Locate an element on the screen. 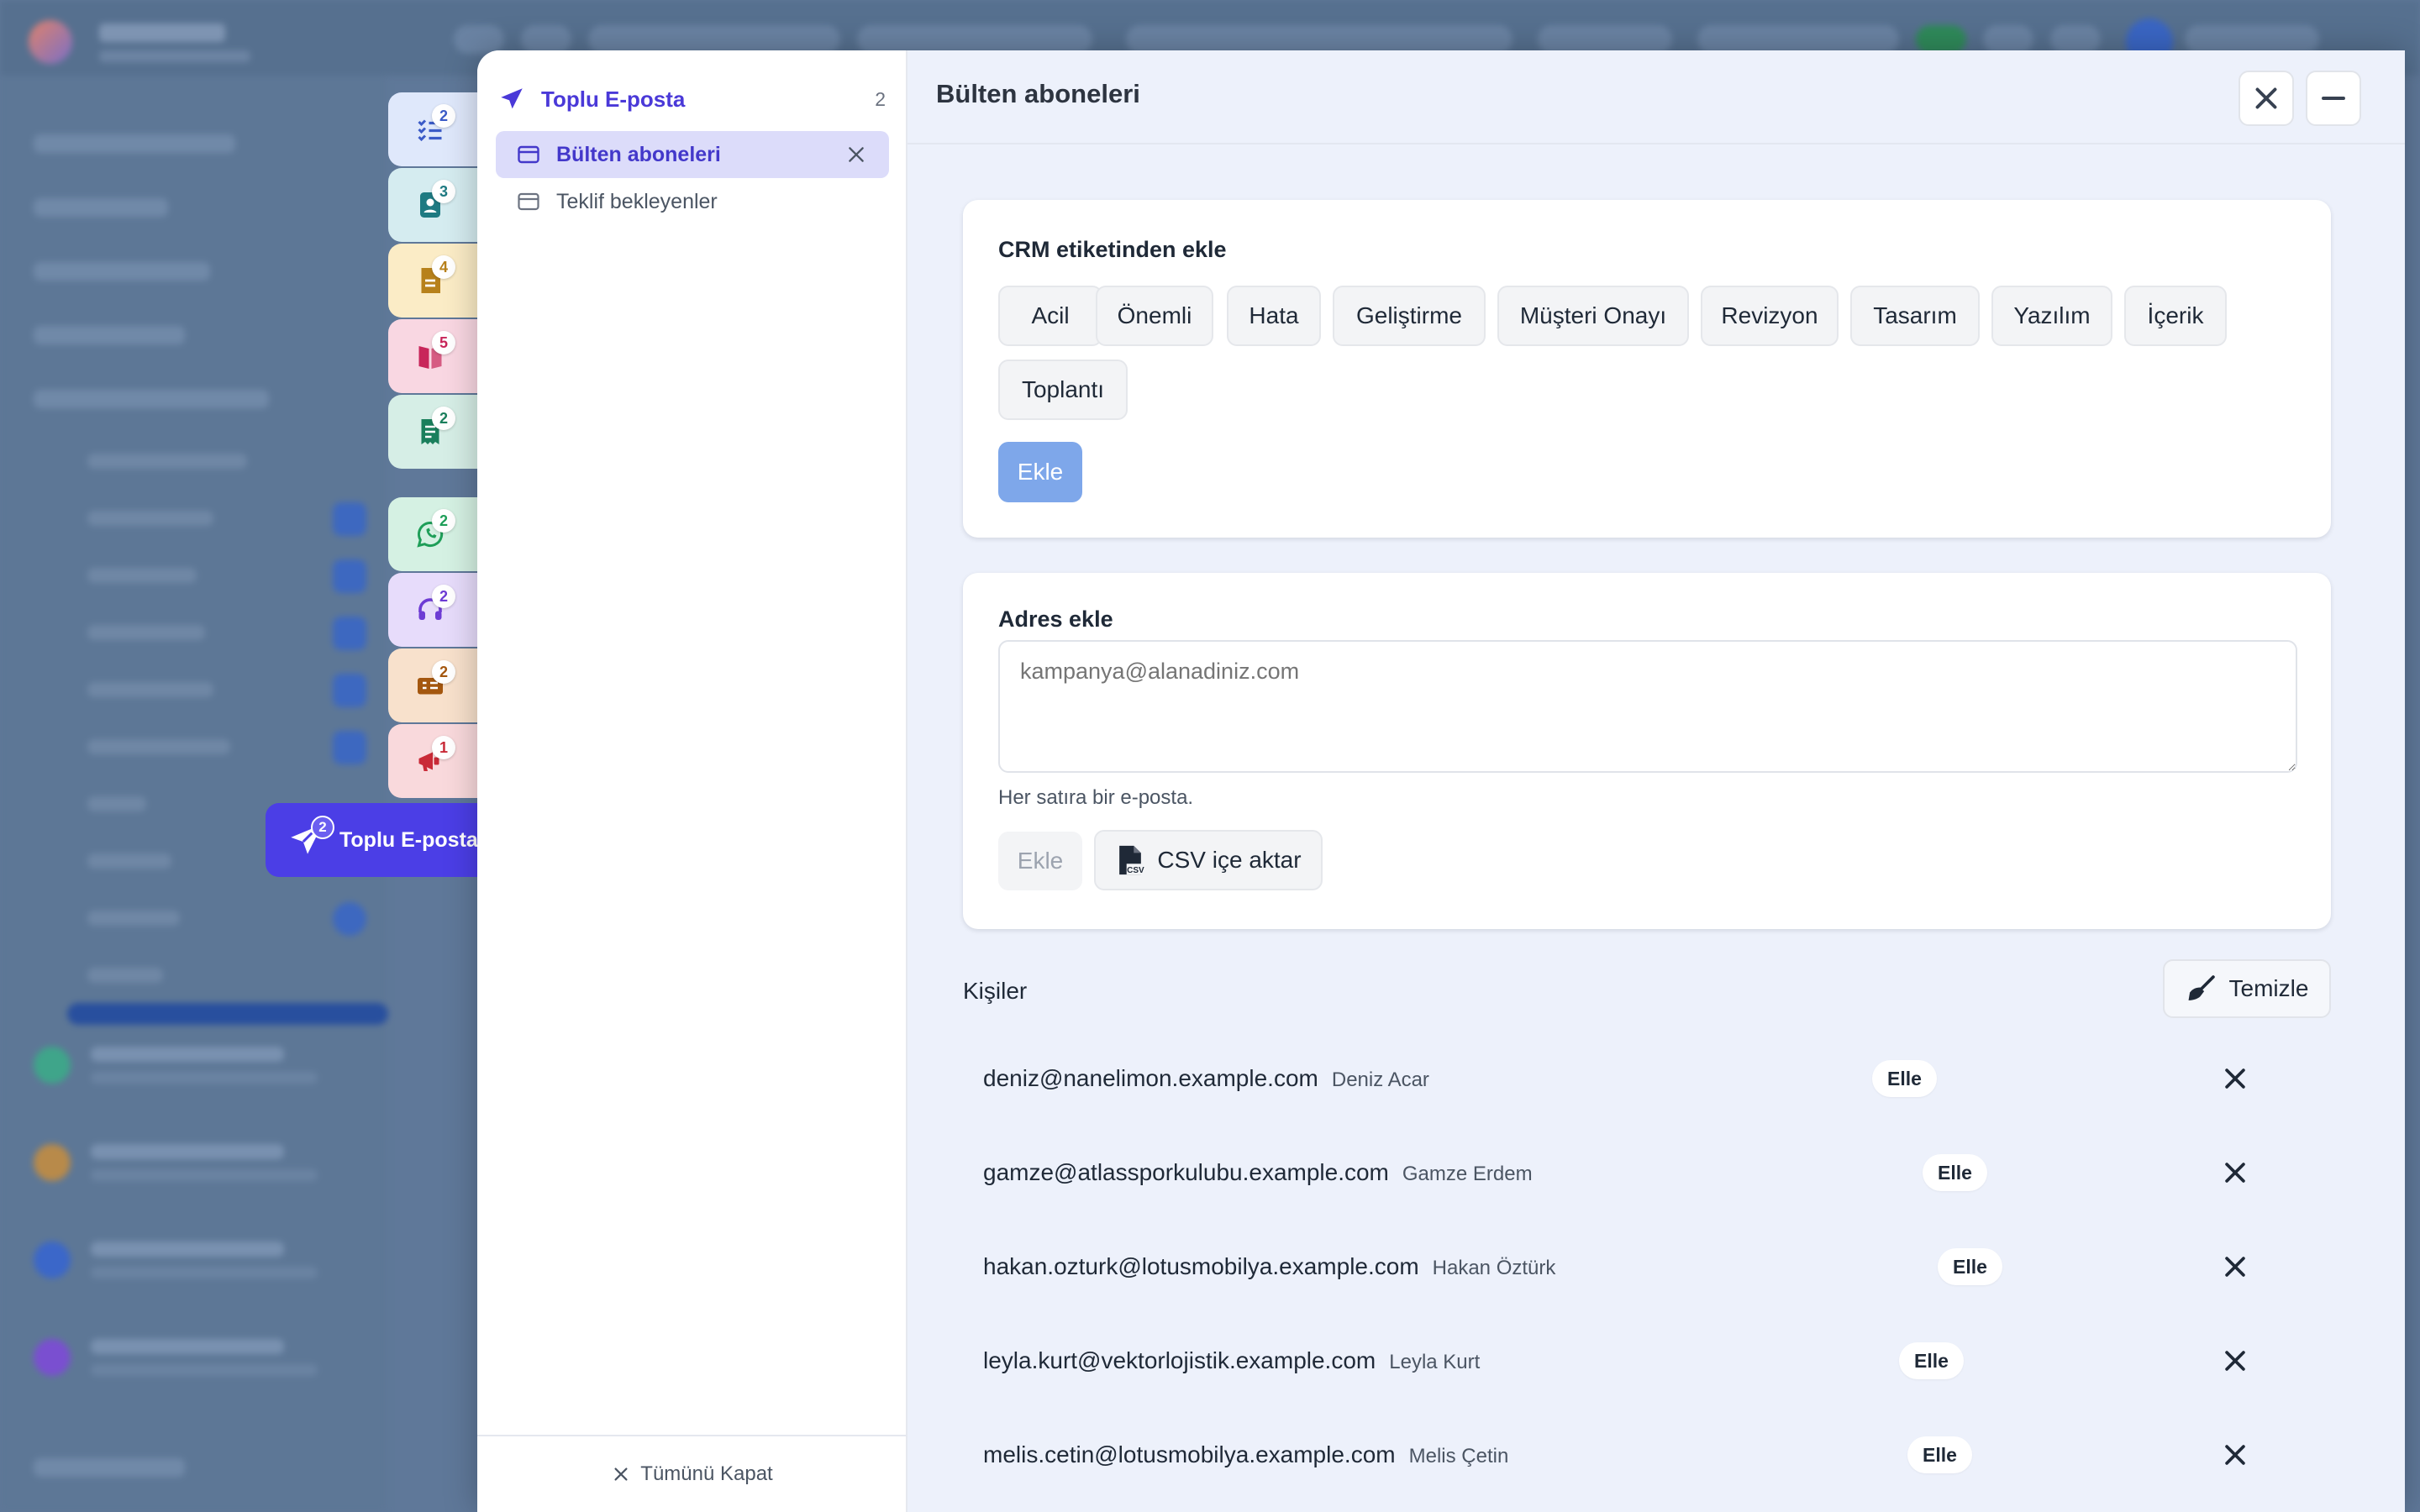 This screenshot has width=2420, height=1512. minimize-button is located at coordinates (2333, 98).